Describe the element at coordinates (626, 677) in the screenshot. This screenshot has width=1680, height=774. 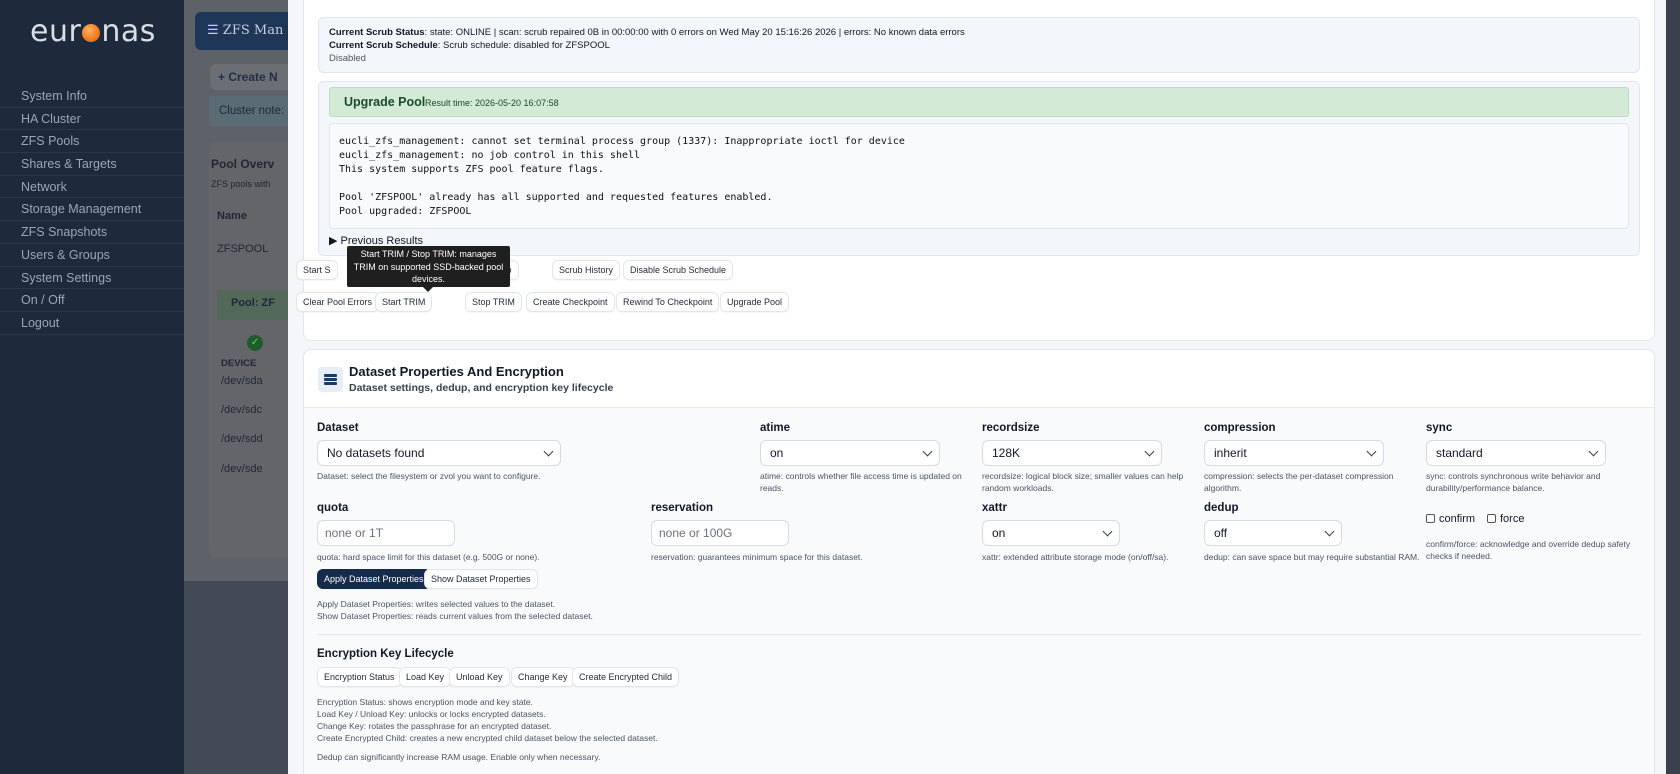
I see `create-encrypted-child-button: Create Encrypted Child` at that location.